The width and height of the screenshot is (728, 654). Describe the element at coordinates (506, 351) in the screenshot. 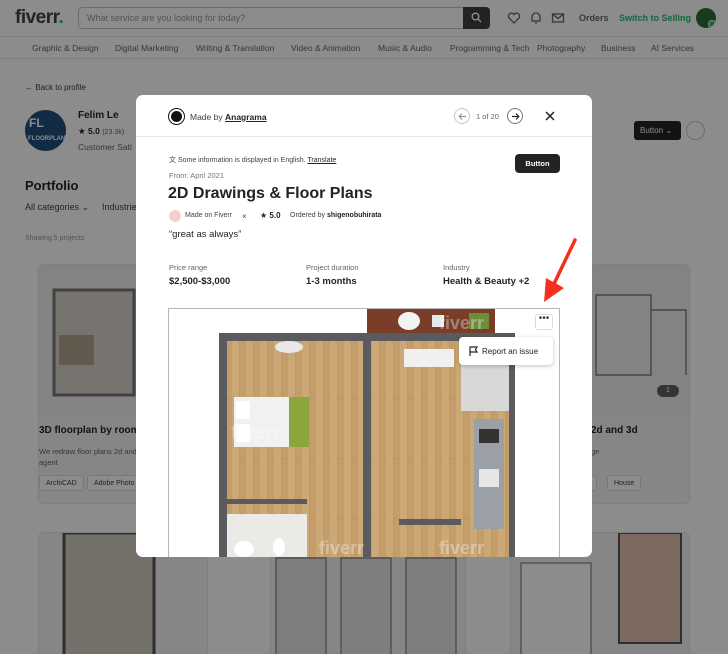

I see `report-issue-menu-item: Report an issue` at that location.